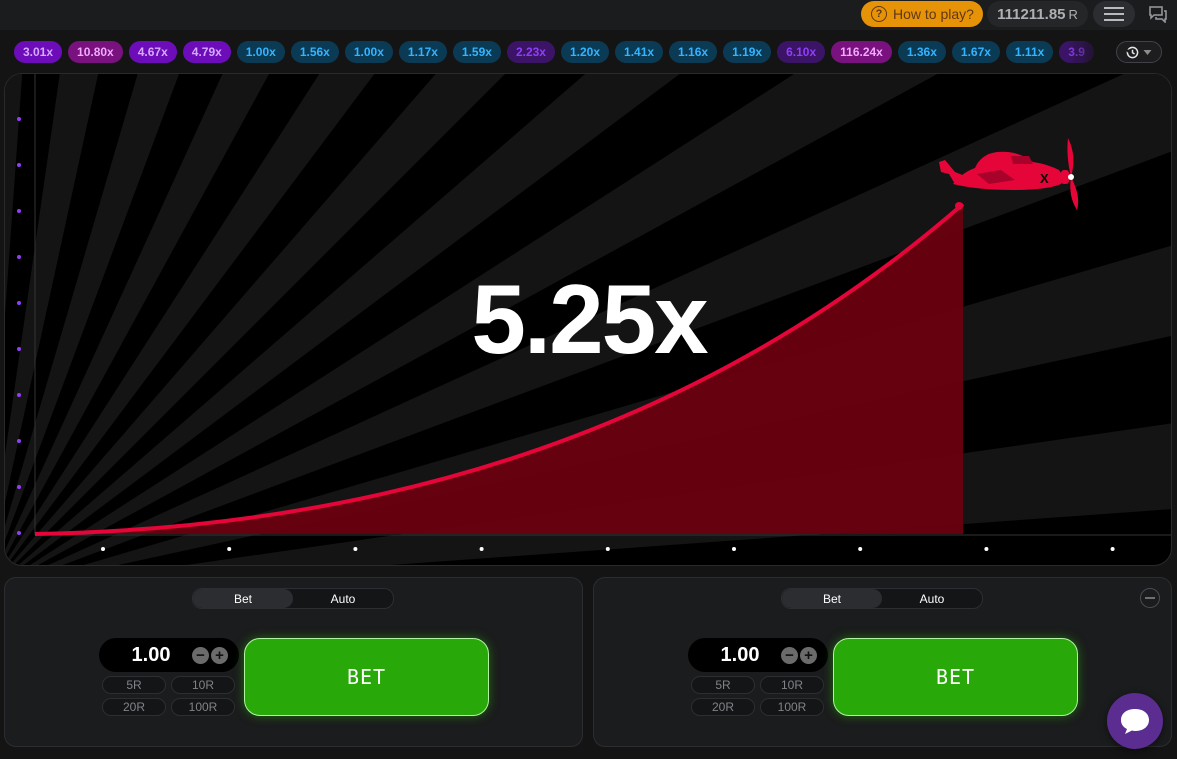 The height and width of the screenshot is (759, 1177). What do you see at coordinates (476, 52) in the screenshot?
I see `history-multiplier: 1.59x` at bounding box center [476, 52].